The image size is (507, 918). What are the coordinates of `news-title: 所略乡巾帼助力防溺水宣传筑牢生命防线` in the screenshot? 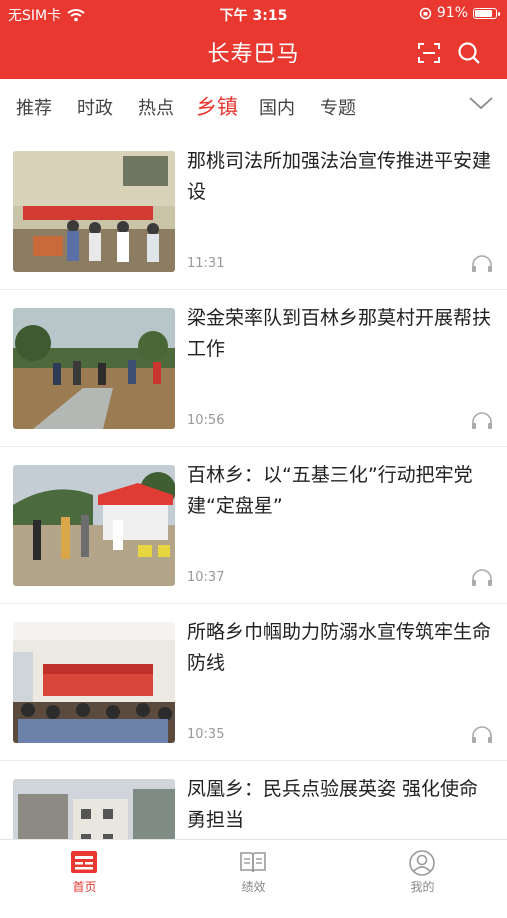 It's located at (340, 648).